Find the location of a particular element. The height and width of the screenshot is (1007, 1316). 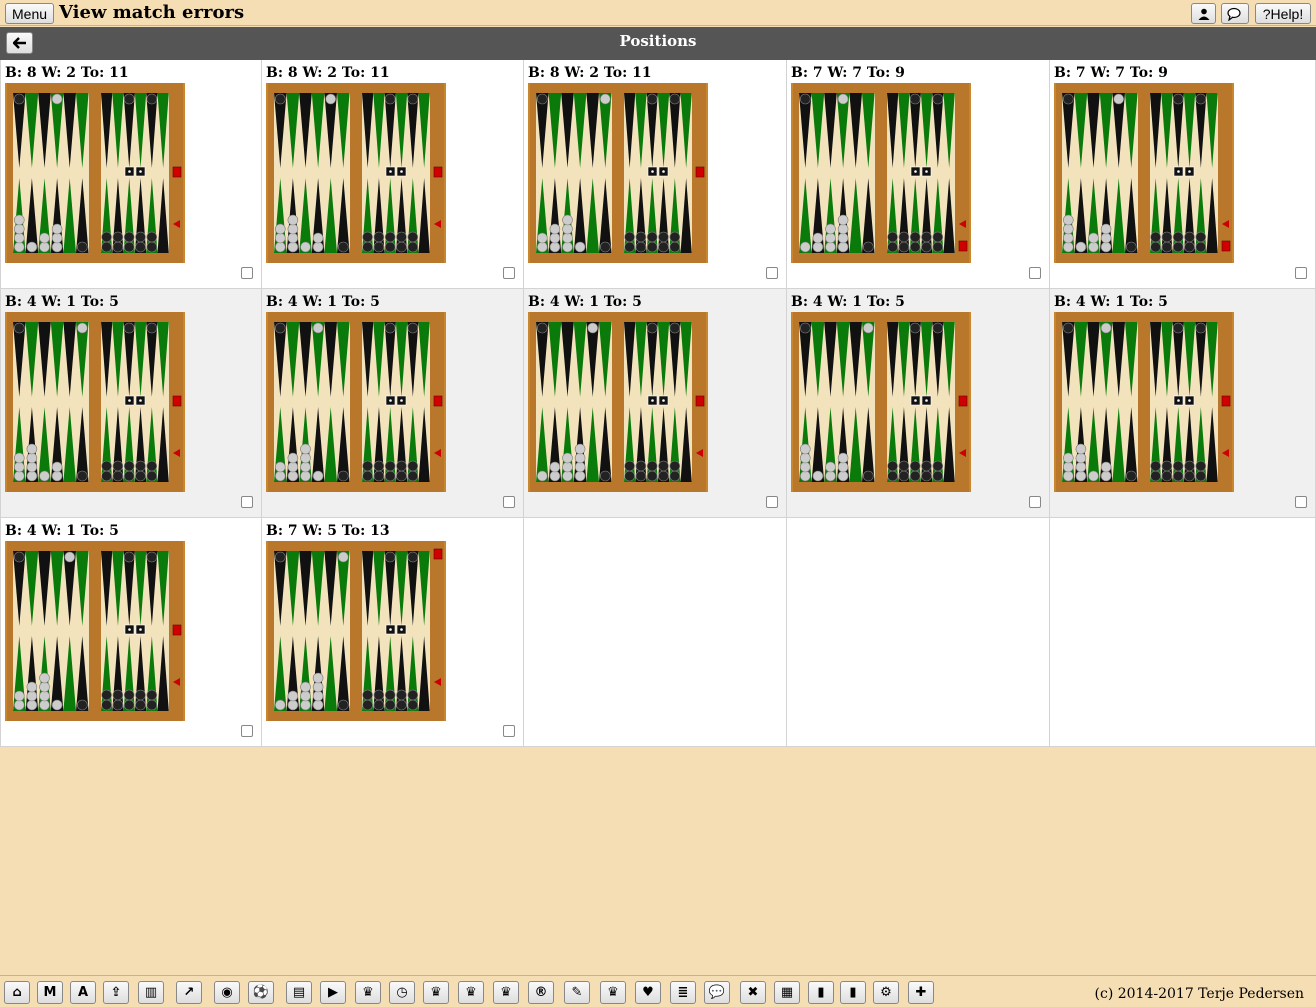

user-icon is located at coordinates (1203, 14).